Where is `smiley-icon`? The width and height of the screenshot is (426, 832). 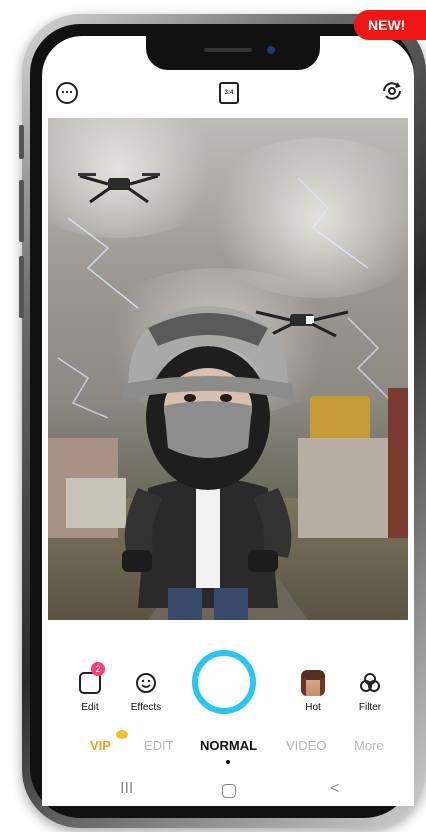
smiley-icon is located at coordinates (146, 683).